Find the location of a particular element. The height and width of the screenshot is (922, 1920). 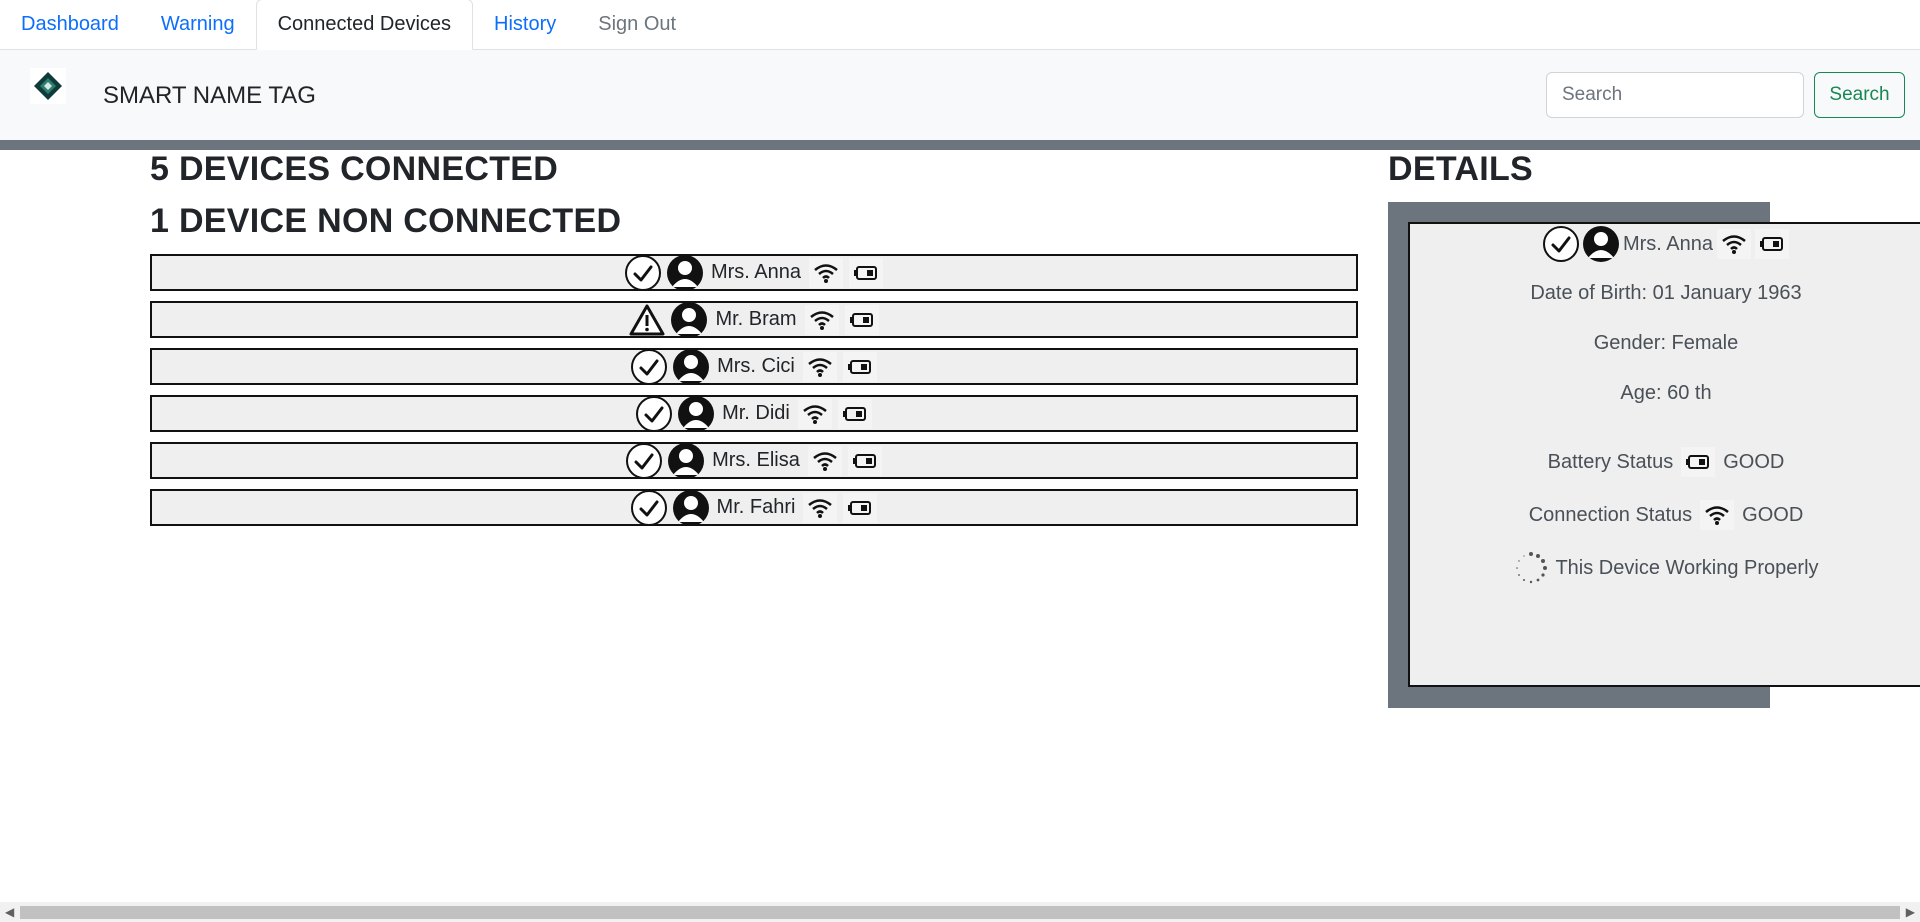

details-battery-status: Battery Status GOOD is located at coordinates (1665, 462).